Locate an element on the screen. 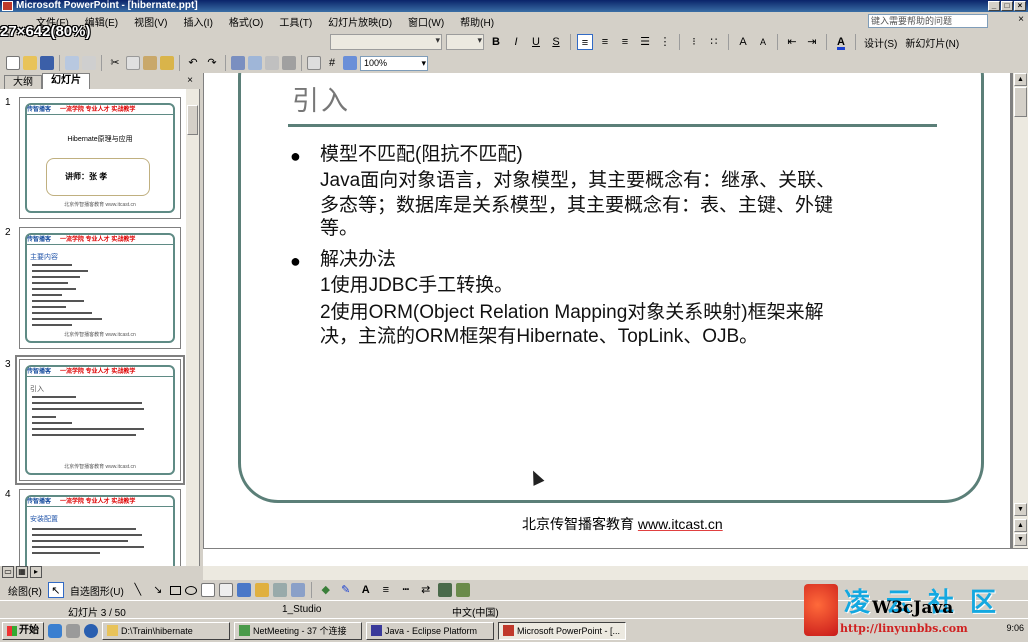  browser-icon is located at coordinates (91, 630).